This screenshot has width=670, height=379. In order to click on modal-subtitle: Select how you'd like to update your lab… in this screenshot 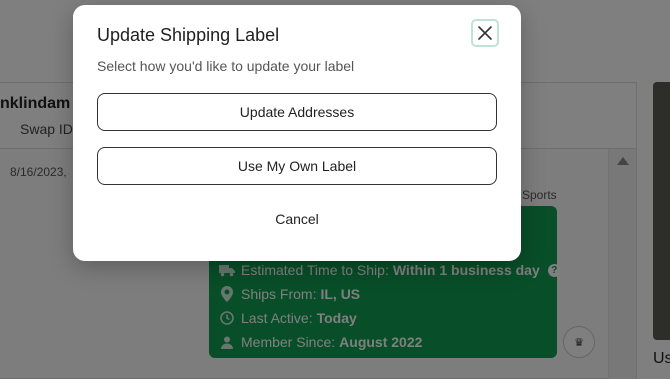, I will do `click(226, 66)`.